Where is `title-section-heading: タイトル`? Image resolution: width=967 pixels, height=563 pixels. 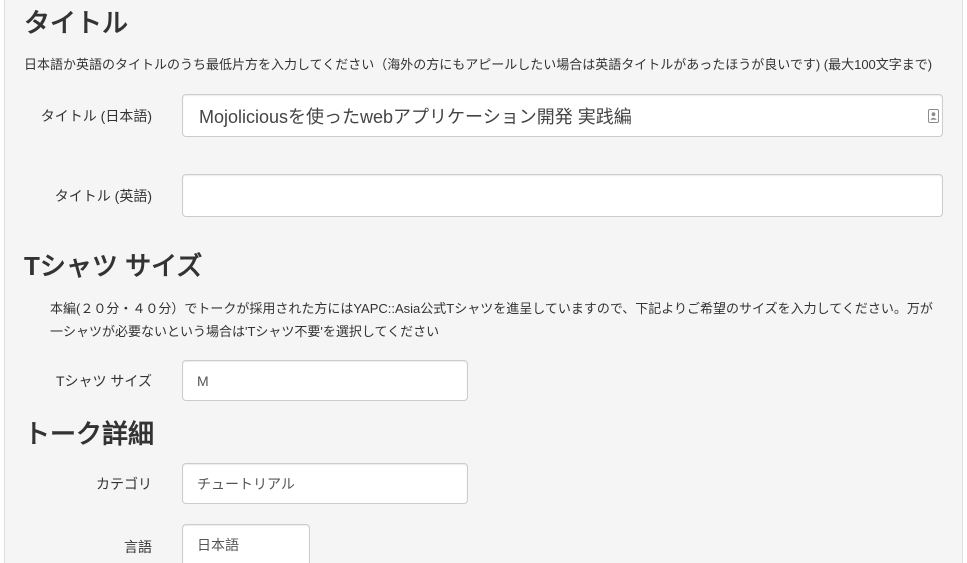
title-section-heading: タイトル is located at coordinates (76, 23).